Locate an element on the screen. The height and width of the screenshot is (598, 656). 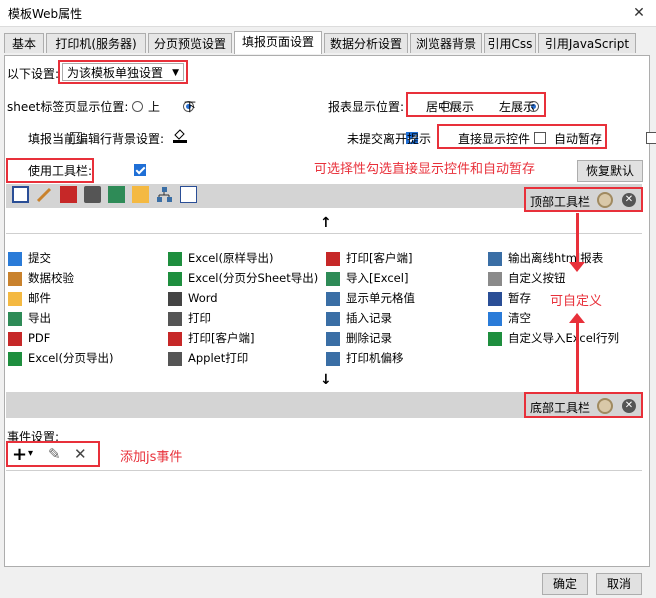
delete-icon: ✕ is located at coordinates (80, 454).